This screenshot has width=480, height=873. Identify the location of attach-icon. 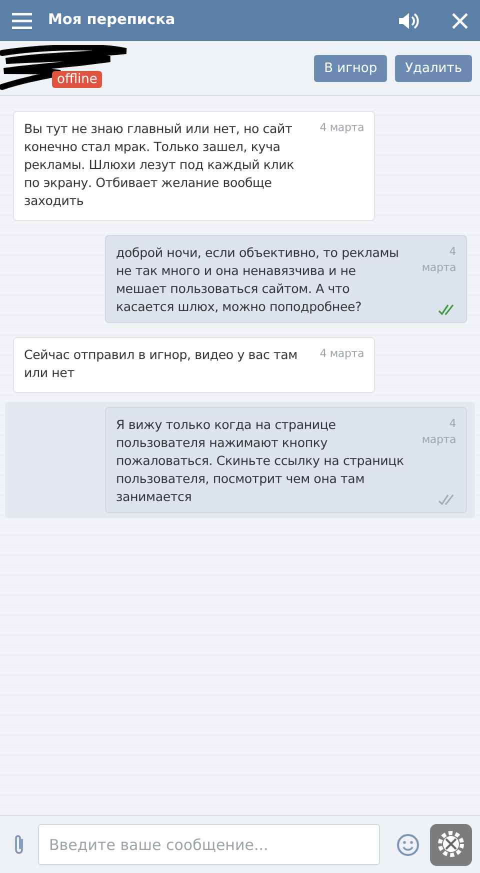
(19, 844).